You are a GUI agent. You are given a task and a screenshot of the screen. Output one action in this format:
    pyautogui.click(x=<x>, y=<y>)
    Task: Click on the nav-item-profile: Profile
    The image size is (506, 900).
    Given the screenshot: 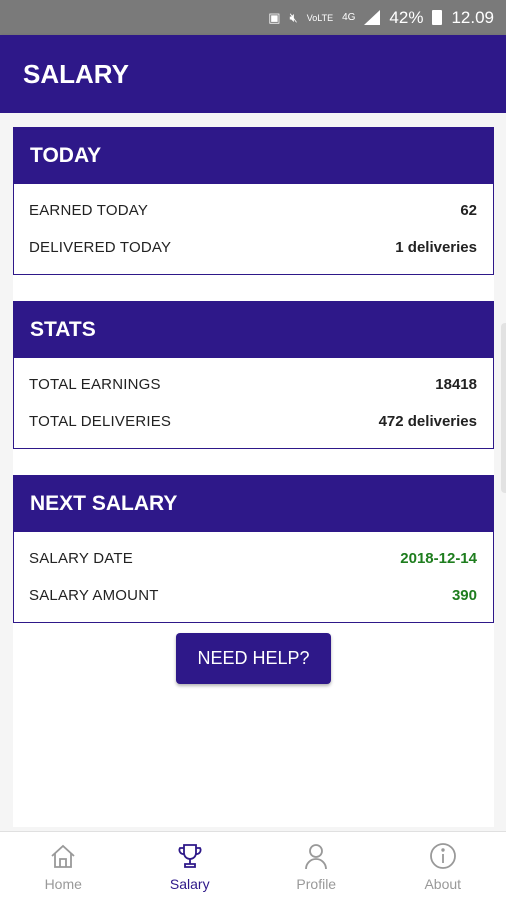 What is the action you would take?
    pyautogui.click(x=316, y=866)
    